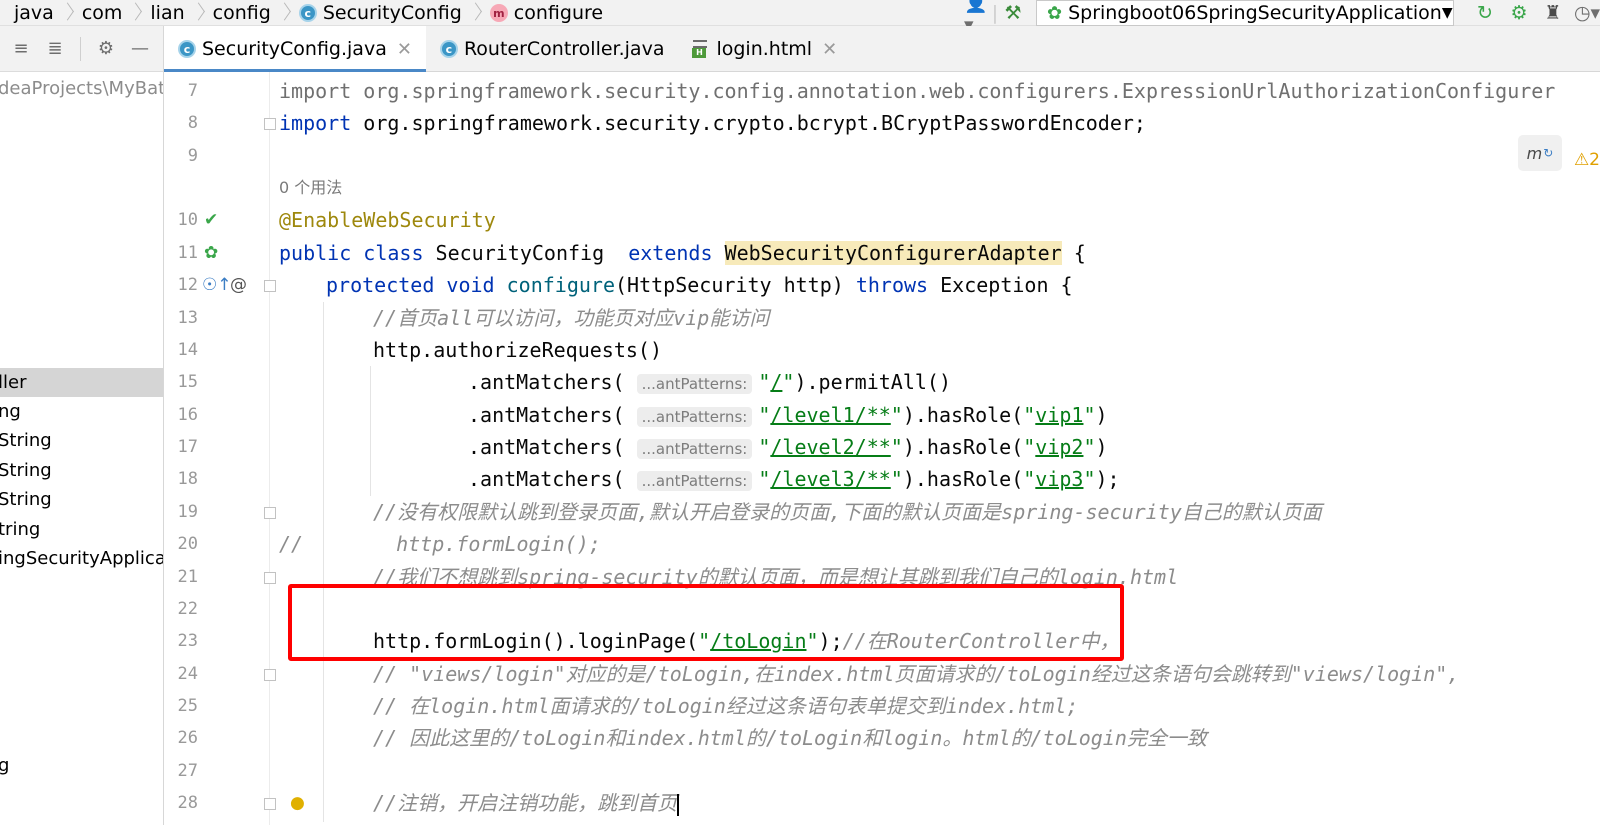 This screenshot has height=825, width=1600. I want to click on method-icon: m, so click(498, 13).